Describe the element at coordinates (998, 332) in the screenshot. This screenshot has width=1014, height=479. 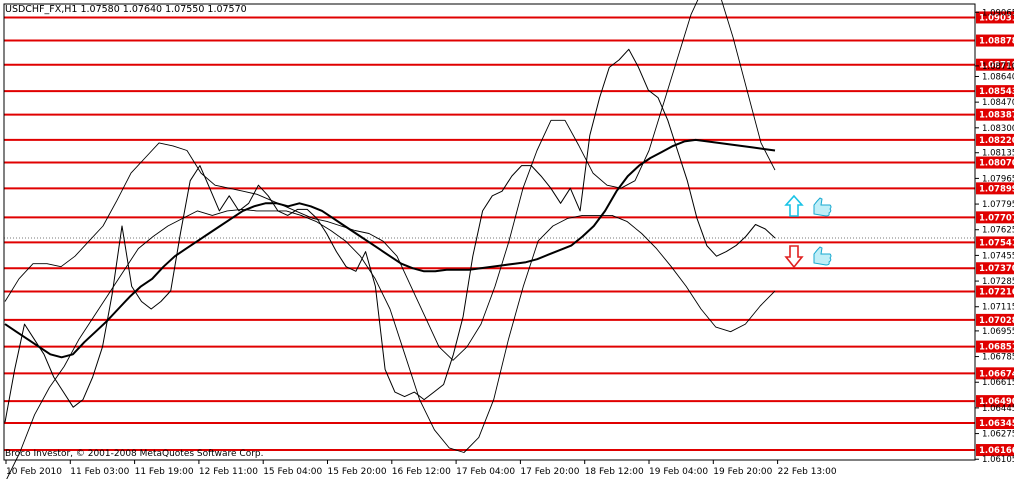
I see `y-tick-label: 1.06955` at that location.